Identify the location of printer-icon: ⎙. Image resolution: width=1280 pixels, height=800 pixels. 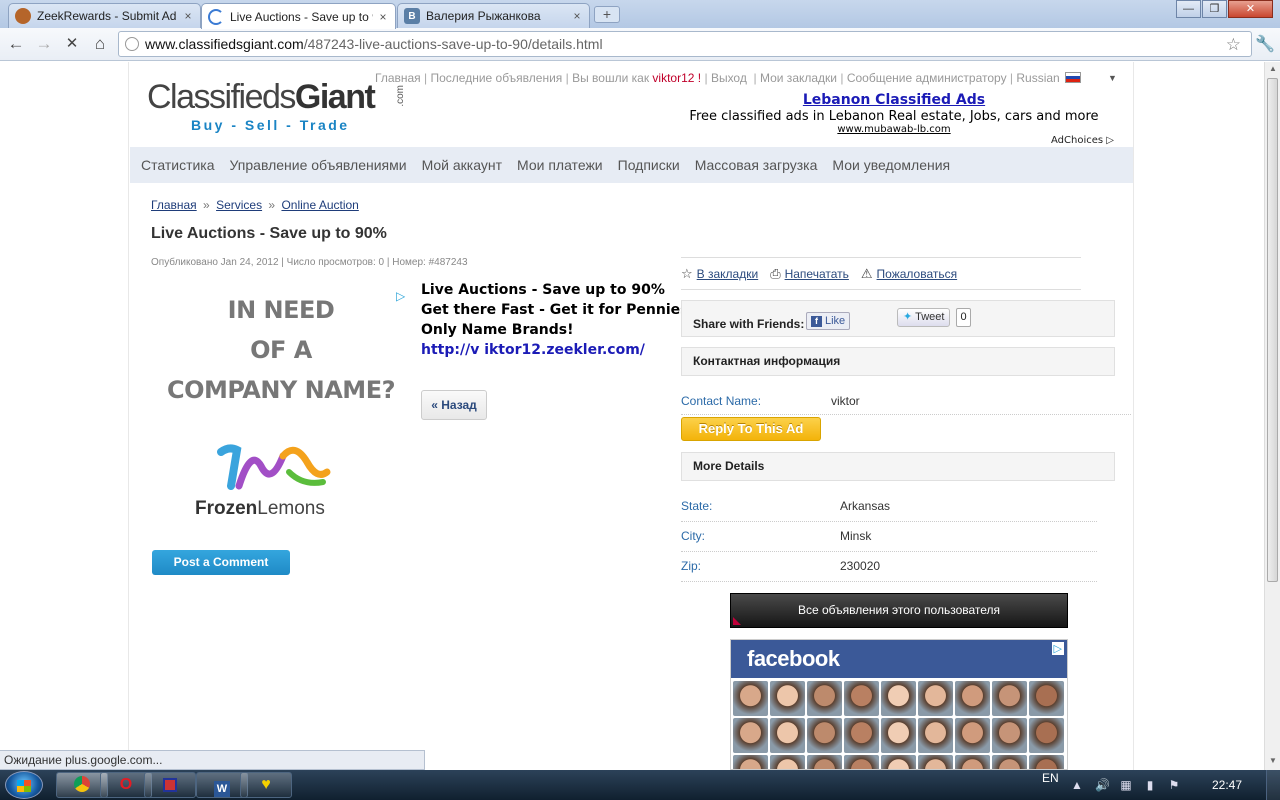
(775, 273).